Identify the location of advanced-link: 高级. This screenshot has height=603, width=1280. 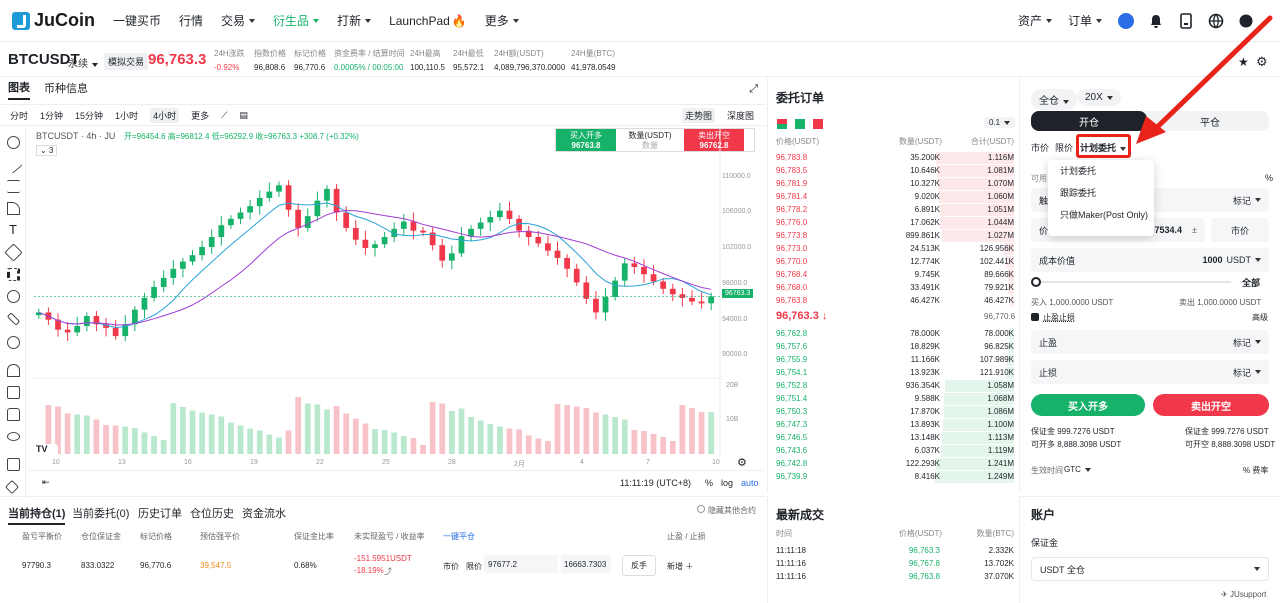
(1260, 317).